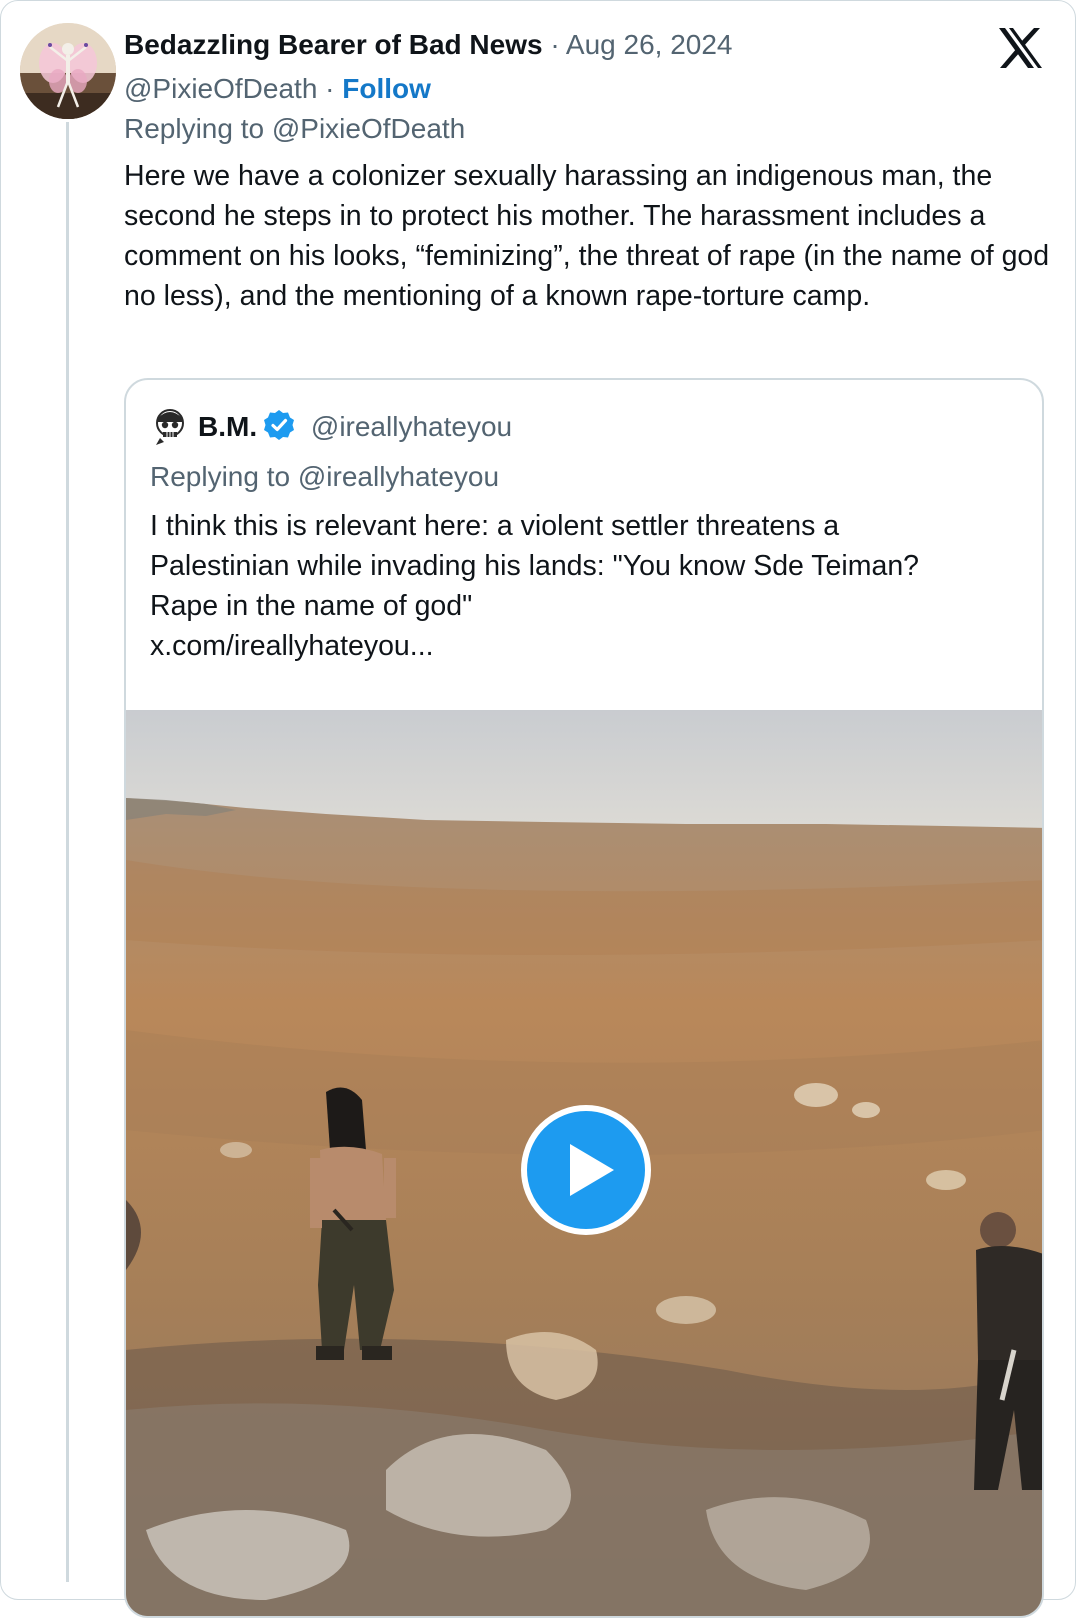 This screenshot has height=1618, width=1084. What do you see at coordinates (311, 606) in the screenshot?
I see `quoted-text-line: Rape in the name of god"` at bounding box center [311, 606].